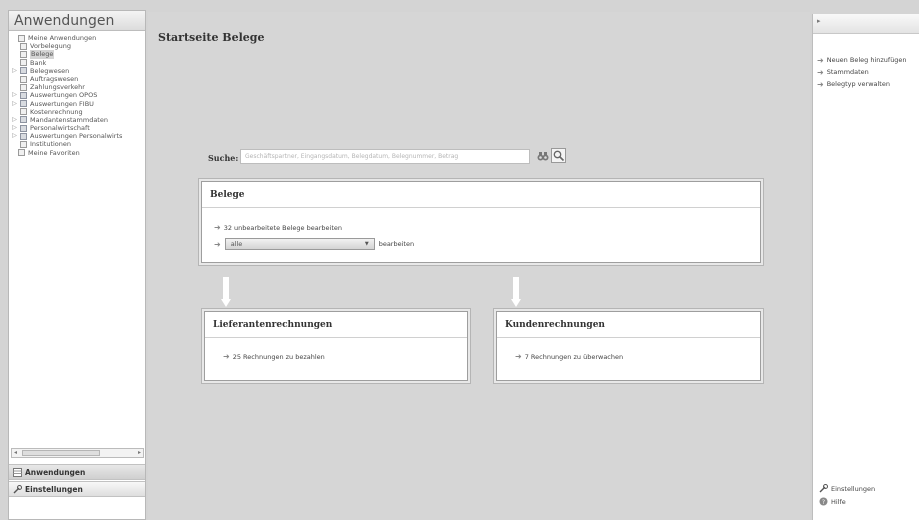  Describe the element at coordinates (481, 195) in the screenshot. I see `belege-panel-title: Belege` at that location.